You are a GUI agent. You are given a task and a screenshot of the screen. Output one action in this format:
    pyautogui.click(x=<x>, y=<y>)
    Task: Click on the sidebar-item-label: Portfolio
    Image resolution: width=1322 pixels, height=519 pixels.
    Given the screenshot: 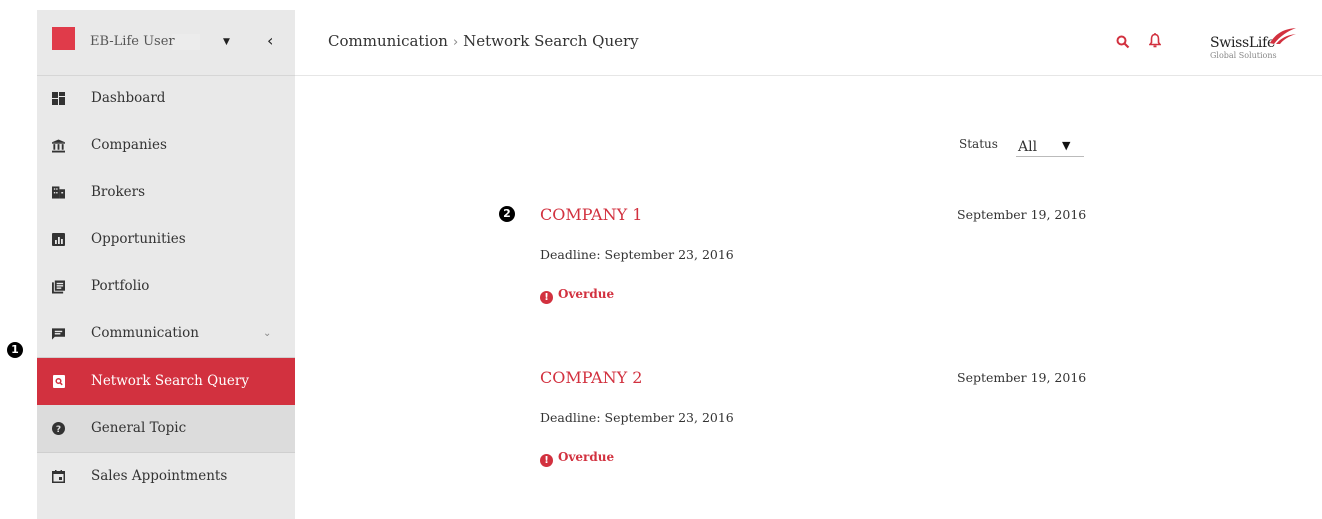 What is the action you would take?
    pyautogui.click(x=120, y=286)
    